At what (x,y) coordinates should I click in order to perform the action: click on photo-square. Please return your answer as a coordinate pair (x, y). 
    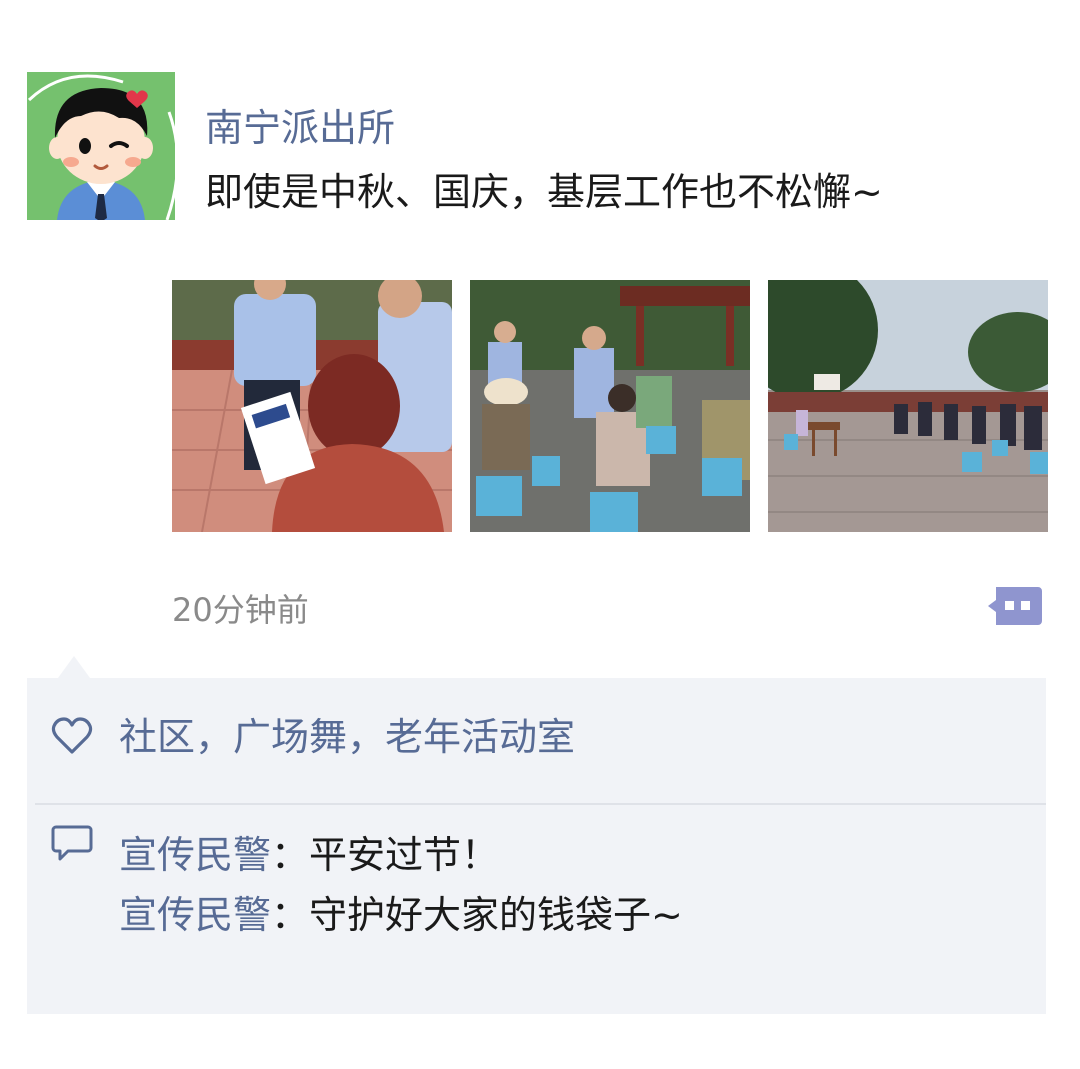
    Looking at the image, I should click on (908, 406).